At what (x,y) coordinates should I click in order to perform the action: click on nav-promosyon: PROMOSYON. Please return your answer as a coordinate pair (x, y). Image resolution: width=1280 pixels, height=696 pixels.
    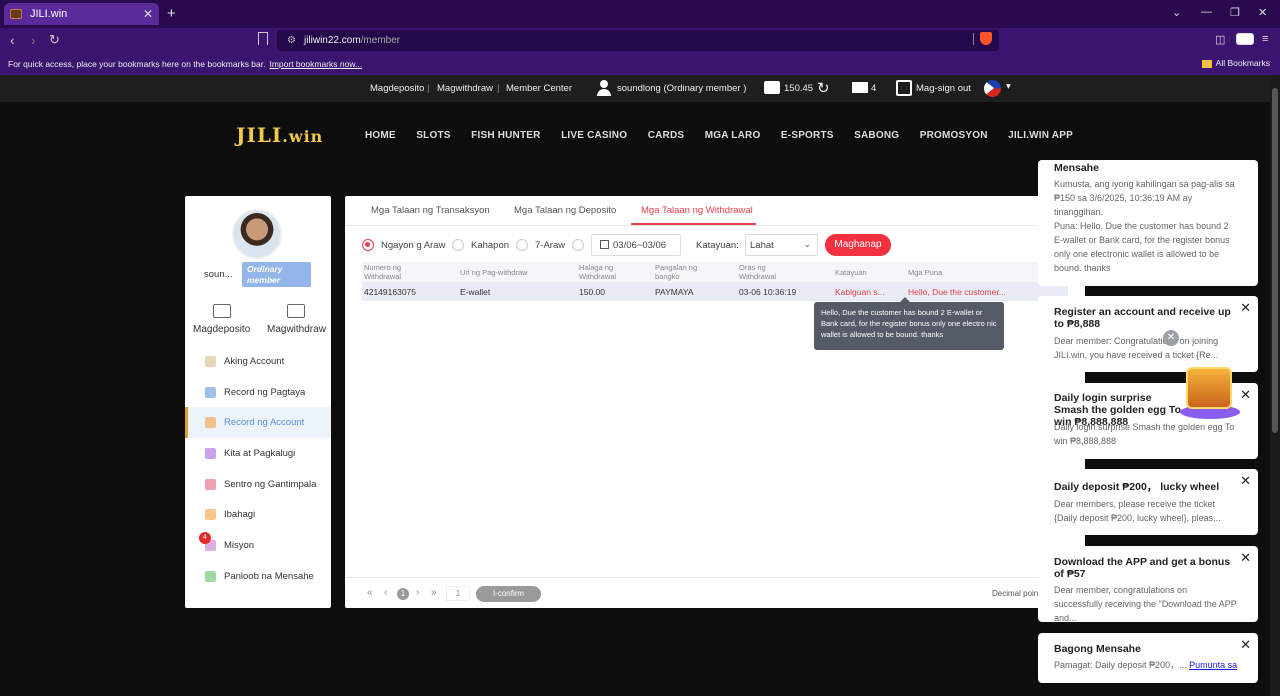
    Looking at the image, I should click on (954, 135).